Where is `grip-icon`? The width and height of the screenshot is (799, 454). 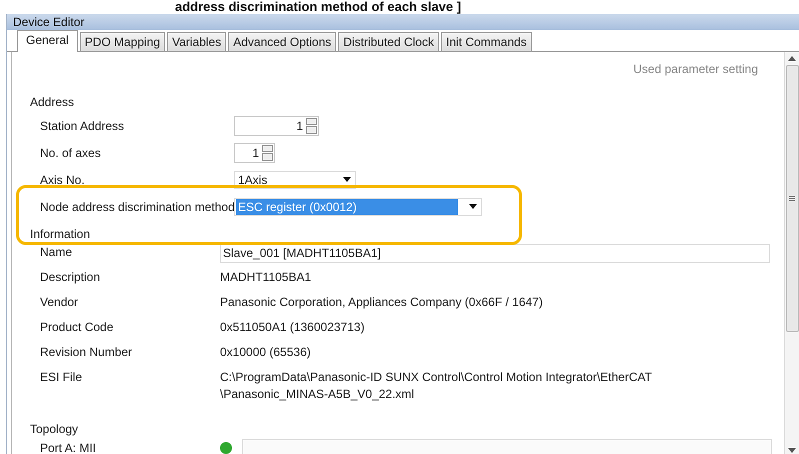 grip-icon is located at coordinates (792, 198).